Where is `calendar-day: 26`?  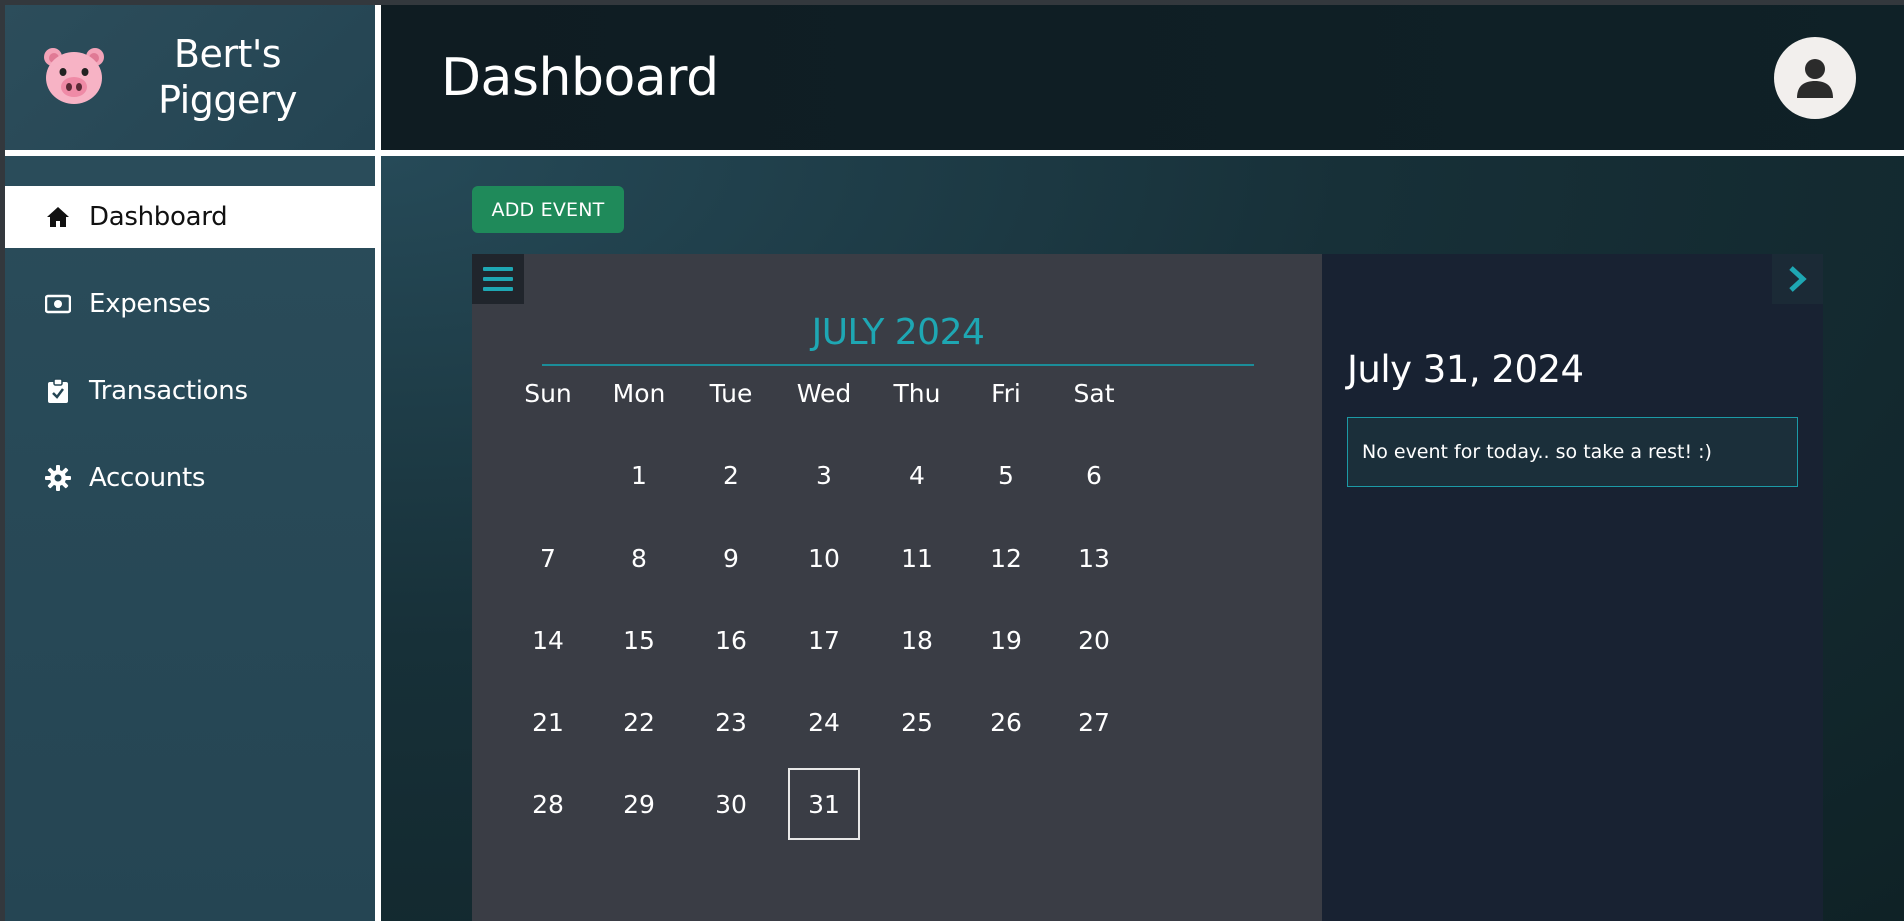 calendar-day: 26 is located at coordinates (1006, 722).